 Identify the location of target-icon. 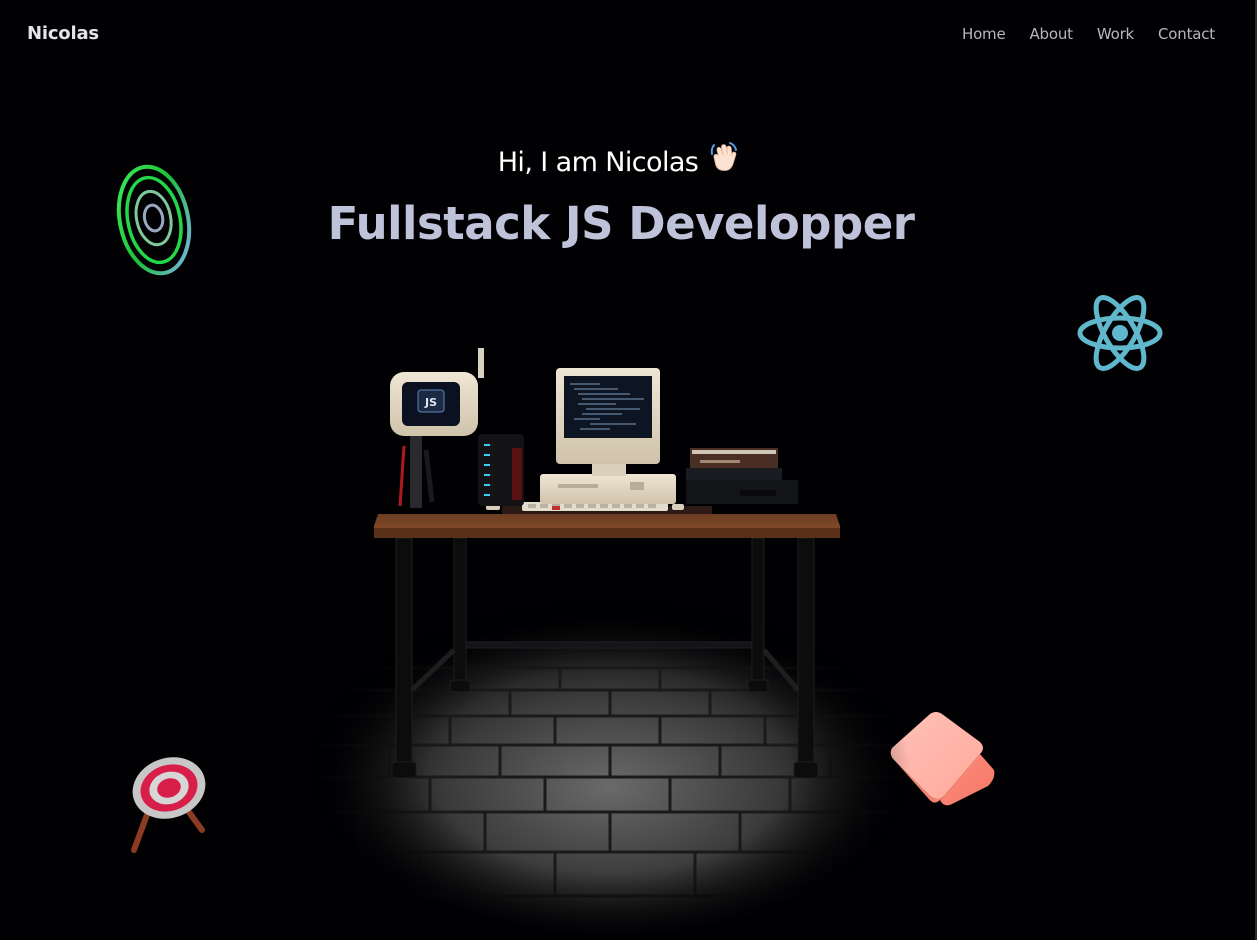
(169, 804).